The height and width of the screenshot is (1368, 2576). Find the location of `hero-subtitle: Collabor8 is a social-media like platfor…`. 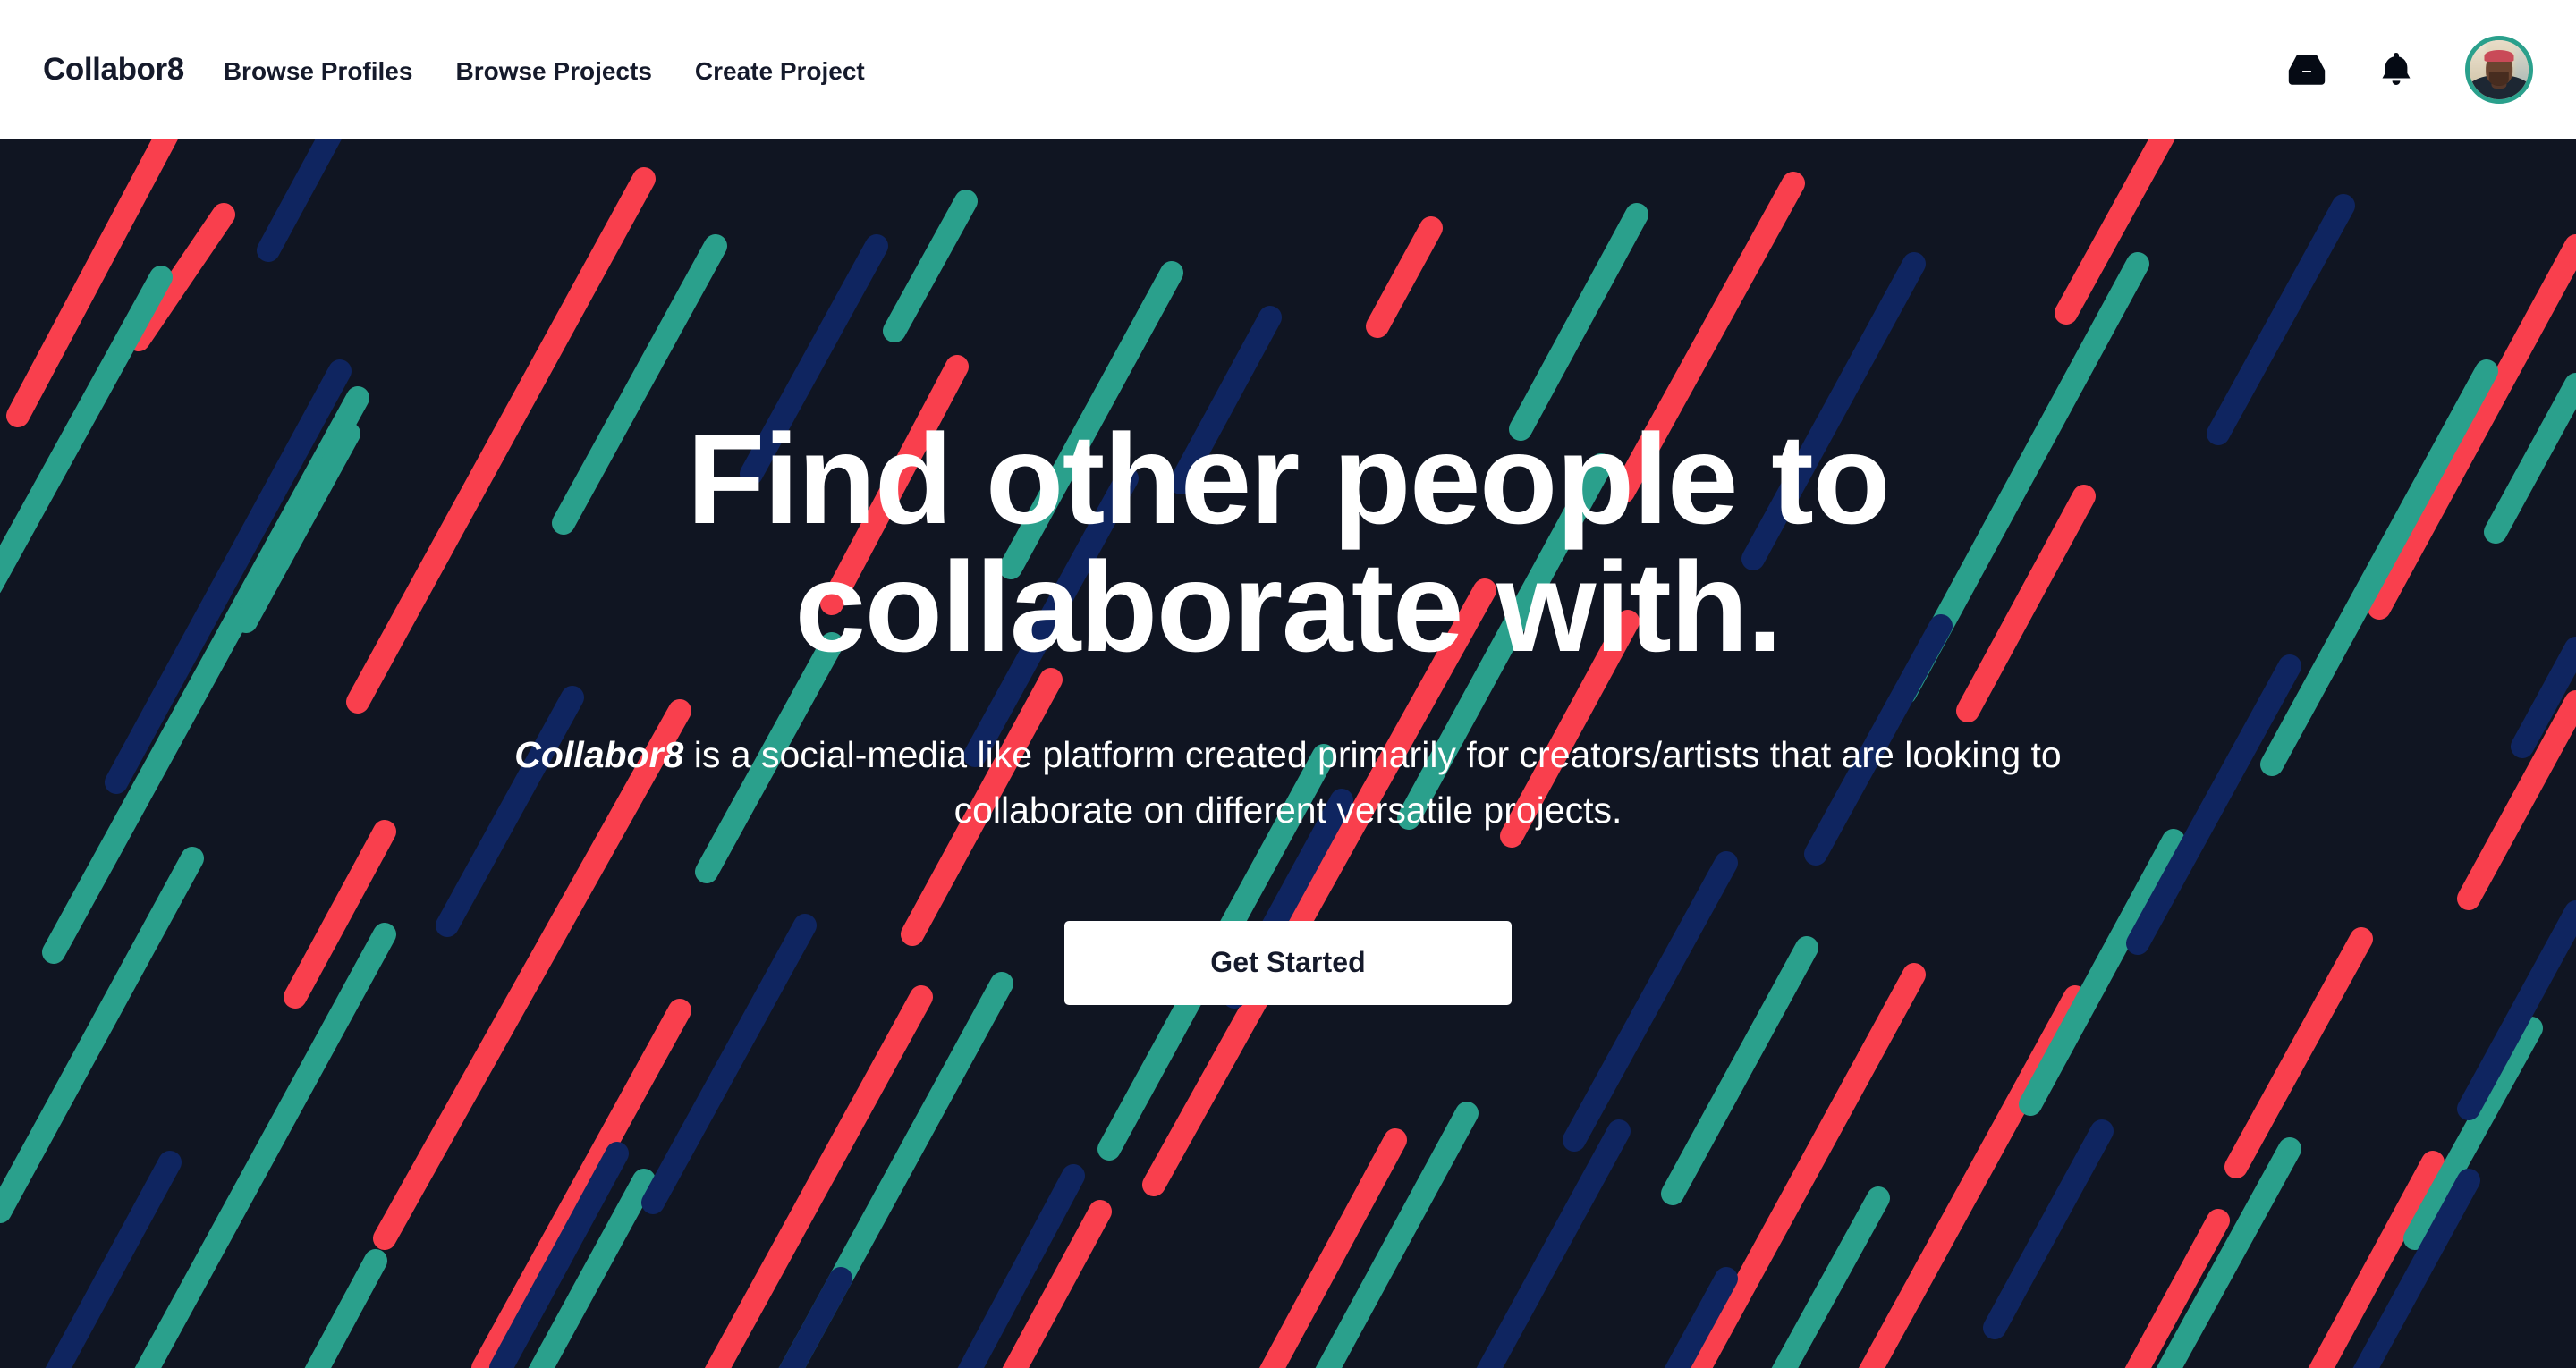

hero-subtitle: Collabor8 is a social-media like platfor… is located at coordinates (1288, 783).